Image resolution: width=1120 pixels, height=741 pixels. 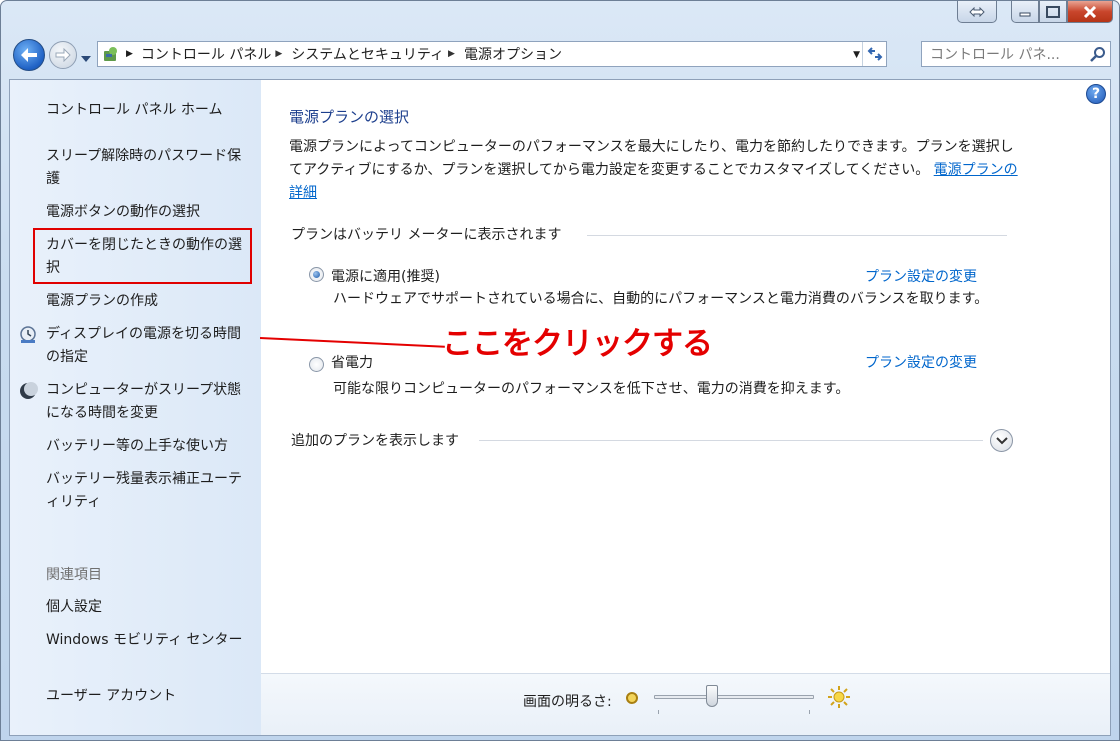 I want to click on sidebar-item-wake-password: スリープ解除時のパスワード保護, so click(x=148, y=168).